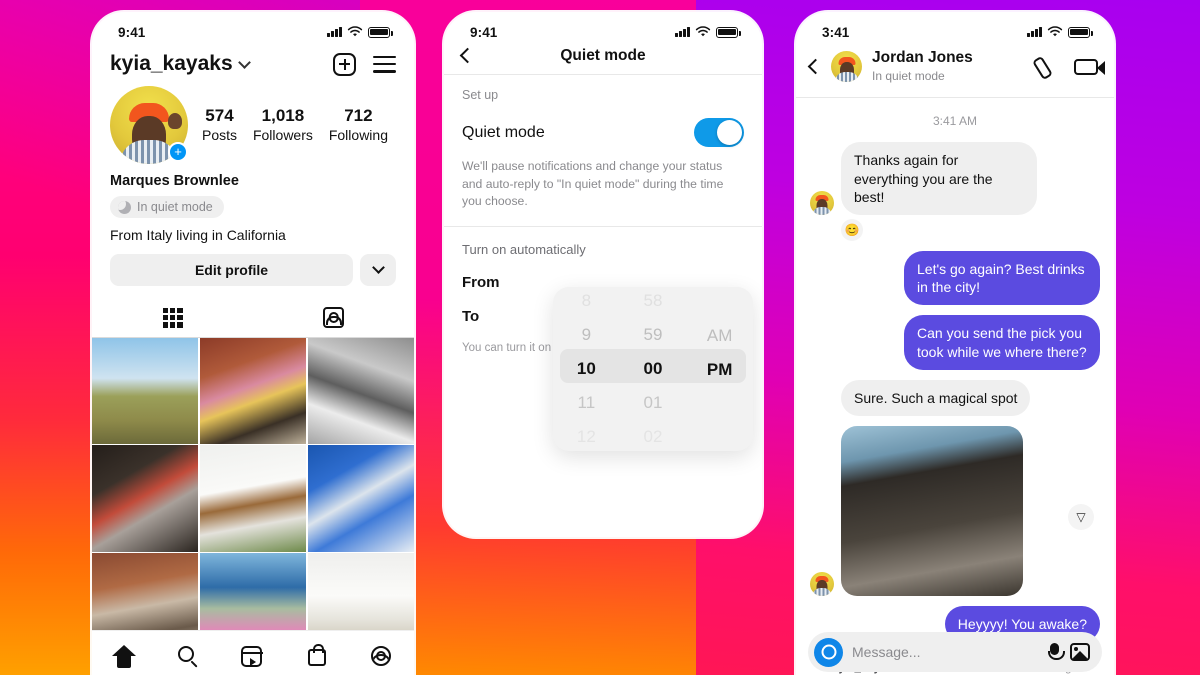 This screenshot has height=675, width=1200. Describe the element at coordinates (145, 498) in the screenshot. I see `photo-mural-dragon` at that location.